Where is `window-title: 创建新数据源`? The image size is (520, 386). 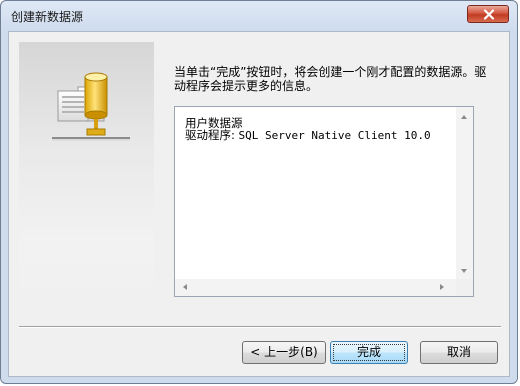 window-title: 创建新数据源 is located at coordinates (47, 17).